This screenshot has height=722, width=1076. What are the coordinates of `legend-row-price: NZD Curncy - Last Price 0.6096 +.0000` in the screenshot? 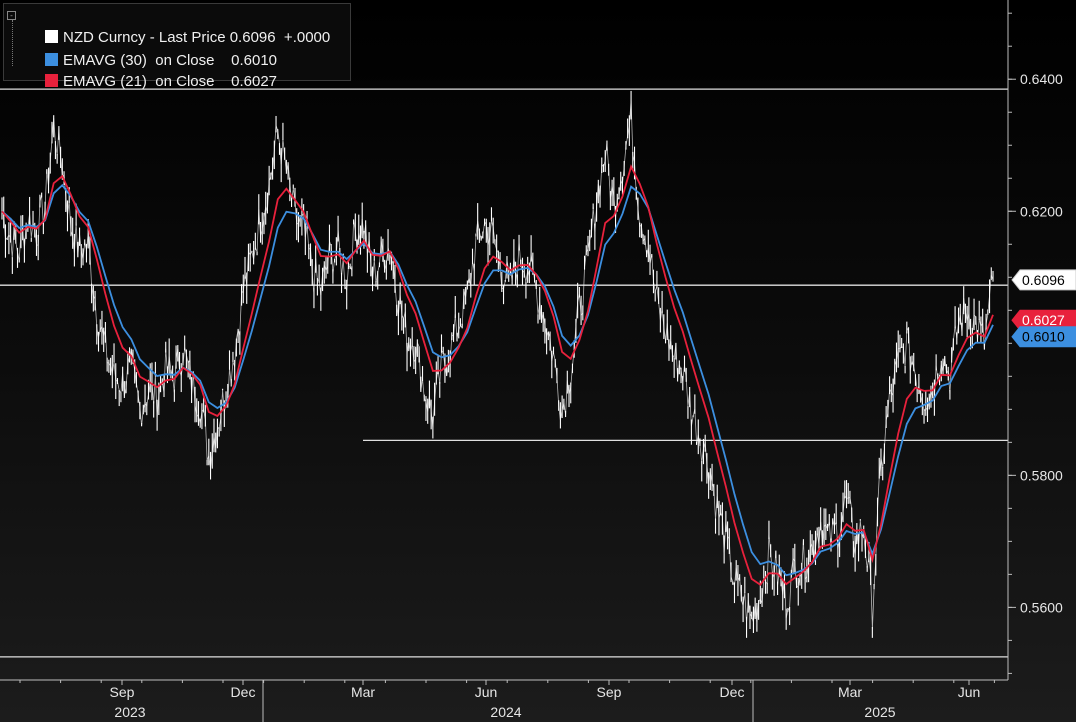 It's located at (175, 28).